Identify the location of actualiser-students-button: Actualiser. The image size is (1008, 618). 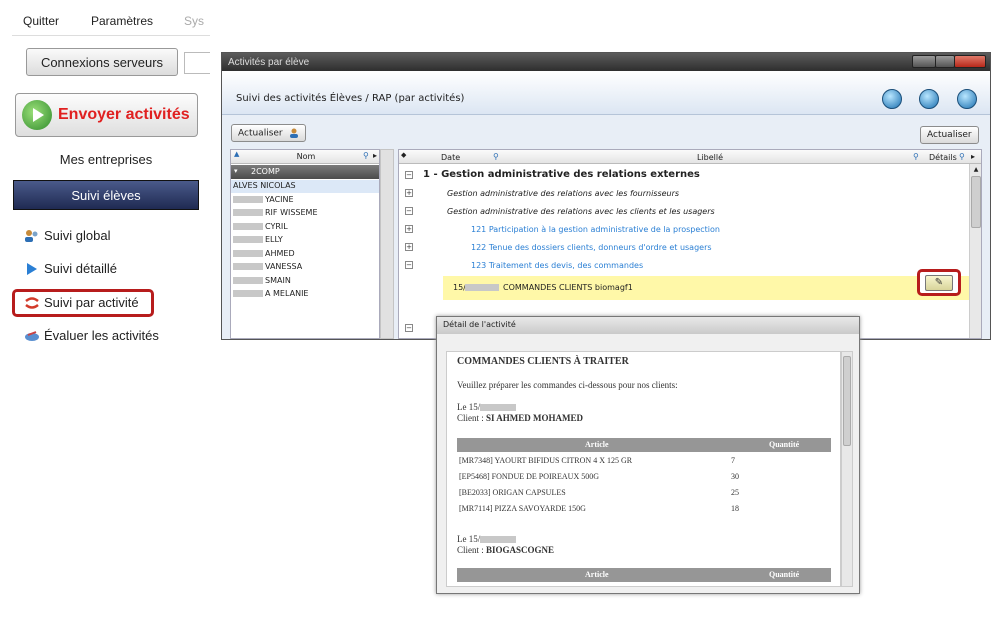
(268, 133).